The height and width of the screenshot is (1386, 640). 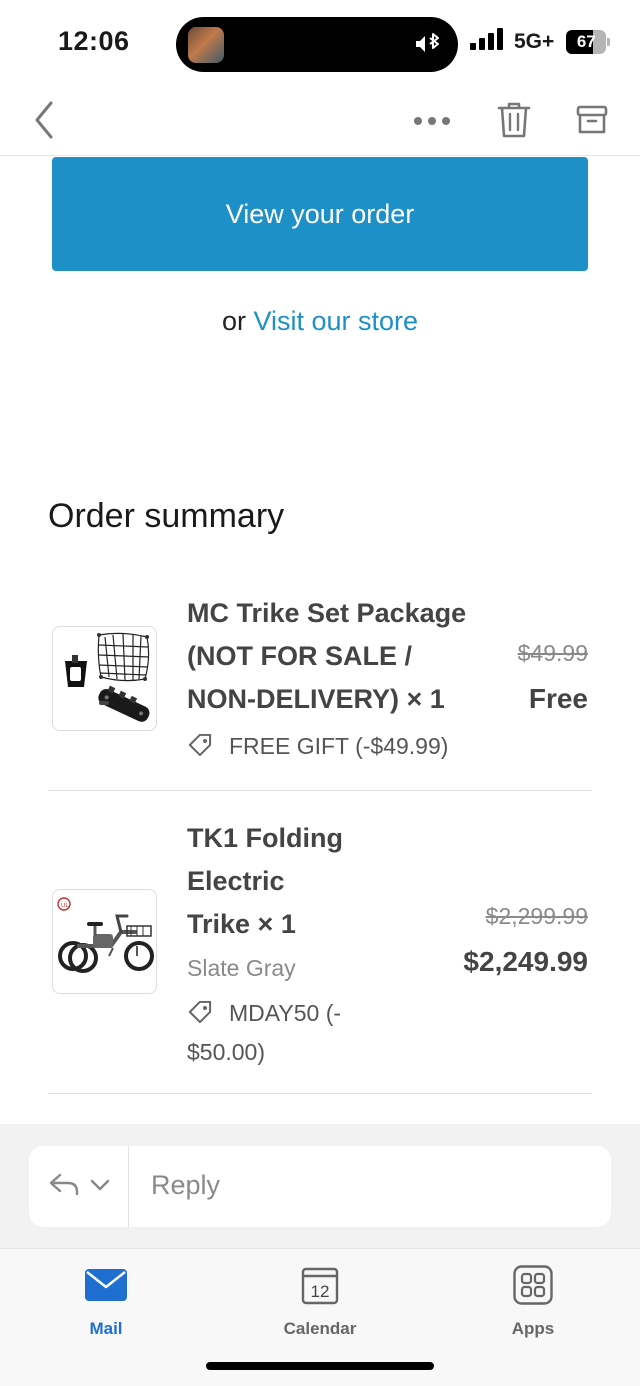 What do you see at coordinates (166, 516) in the screenshot?
I see `order-summary-title: Order summary` at bounding box center [166, 516].